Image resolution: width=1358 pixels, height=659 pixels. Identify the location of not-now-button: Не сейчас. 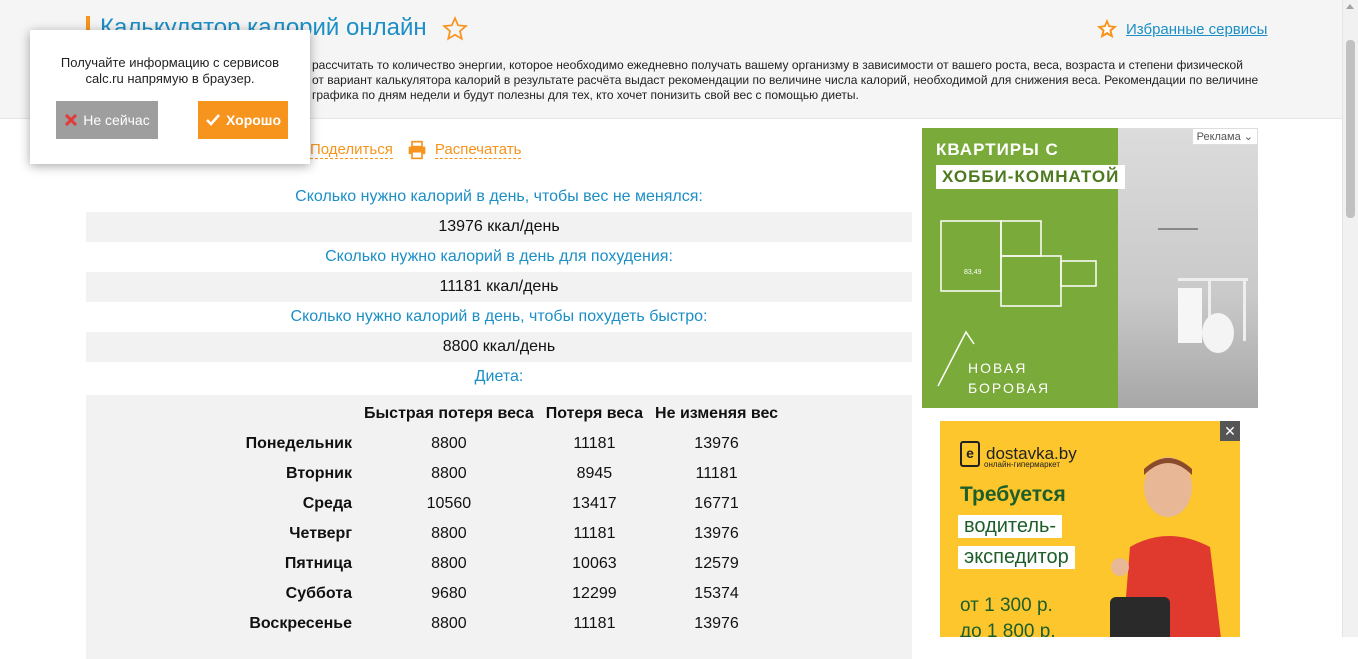
(107, 120).